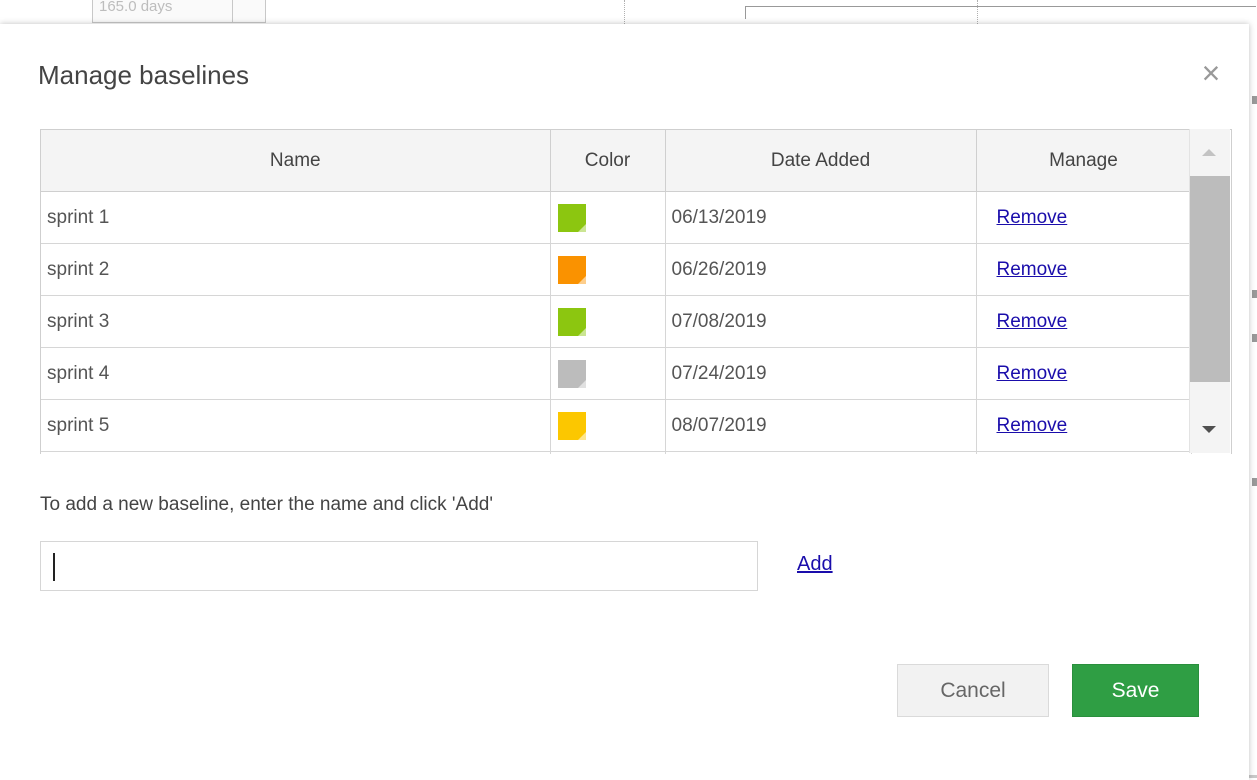  I want to click on dialog-title: Manage baselines, so click(144, 75).